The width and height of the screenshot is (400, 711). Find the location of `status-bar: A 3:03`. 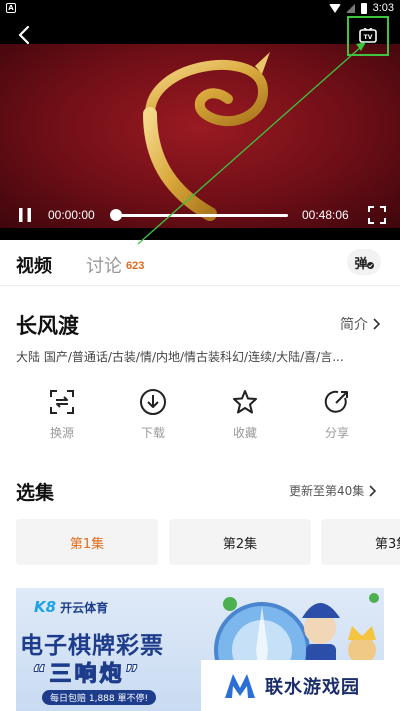

status-bar: A 3:03 is located at coordinates (200, 8).